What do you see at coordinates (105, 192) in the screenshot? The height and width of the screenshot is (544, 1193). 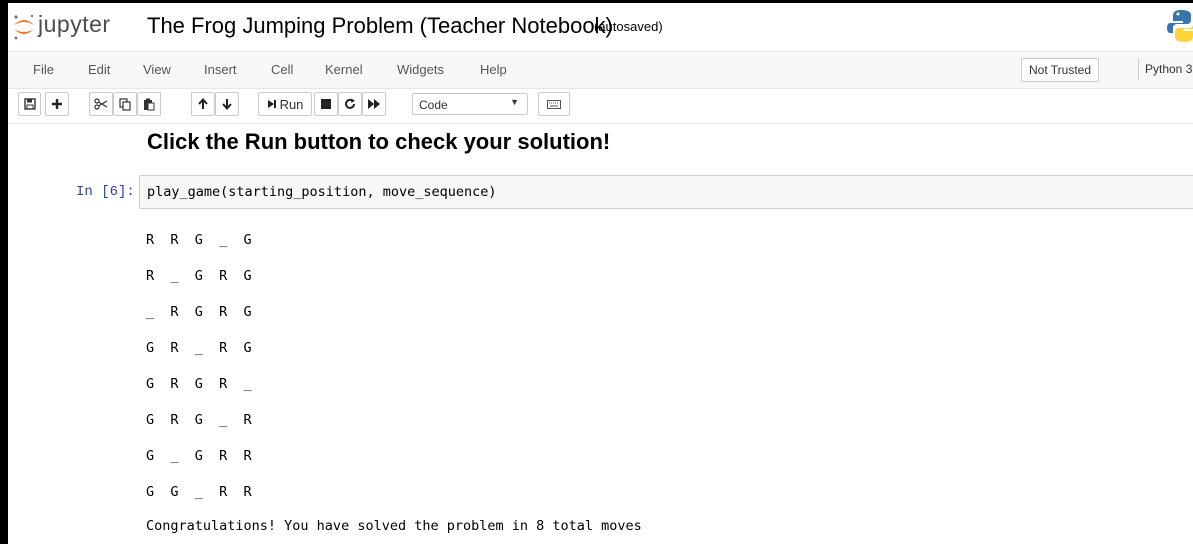 I see `input-prompt: In [6]:` at bounding box center [105, 192].